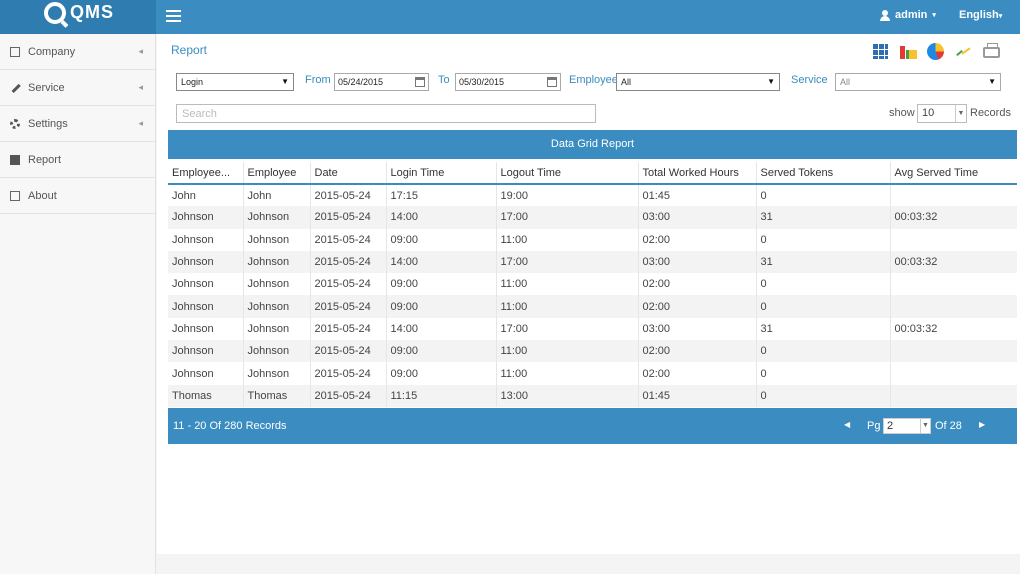 Image resolution: width=1020 pixels, height=574 pixels. I want to click on wrench-icon, so click(15, 88).